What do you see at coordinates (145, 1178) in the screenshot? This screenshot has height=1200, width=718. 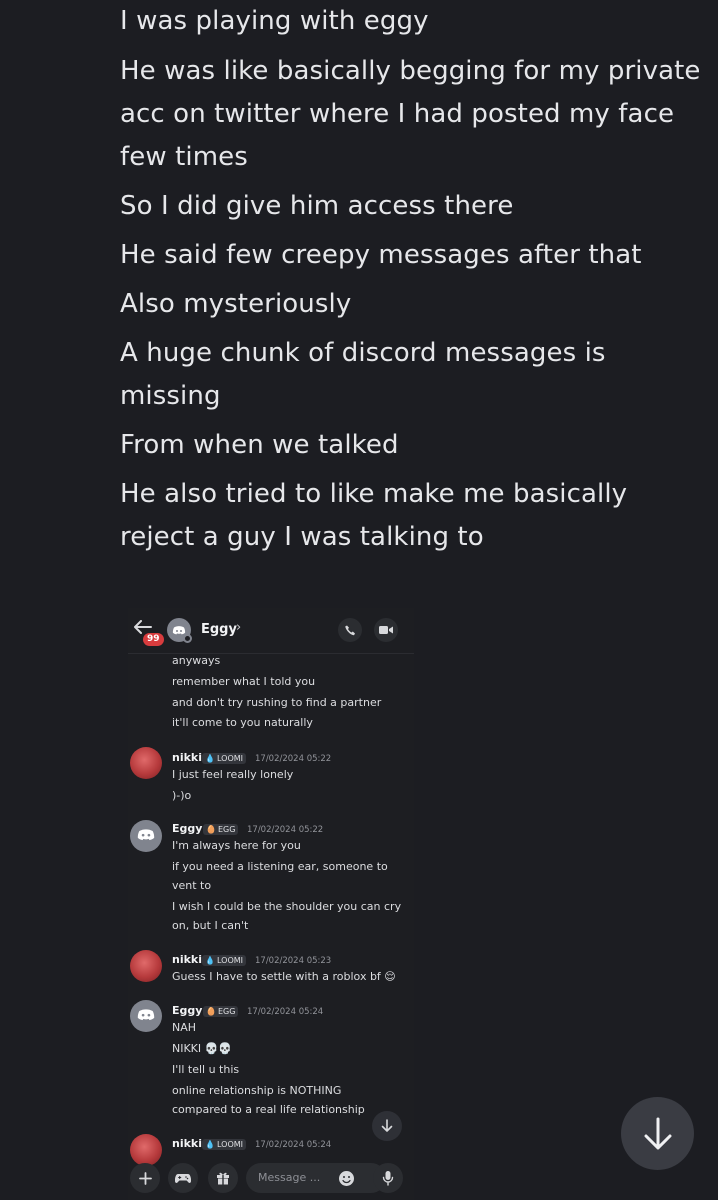 I see `plus-icon` at bounding box center [145, 1178].